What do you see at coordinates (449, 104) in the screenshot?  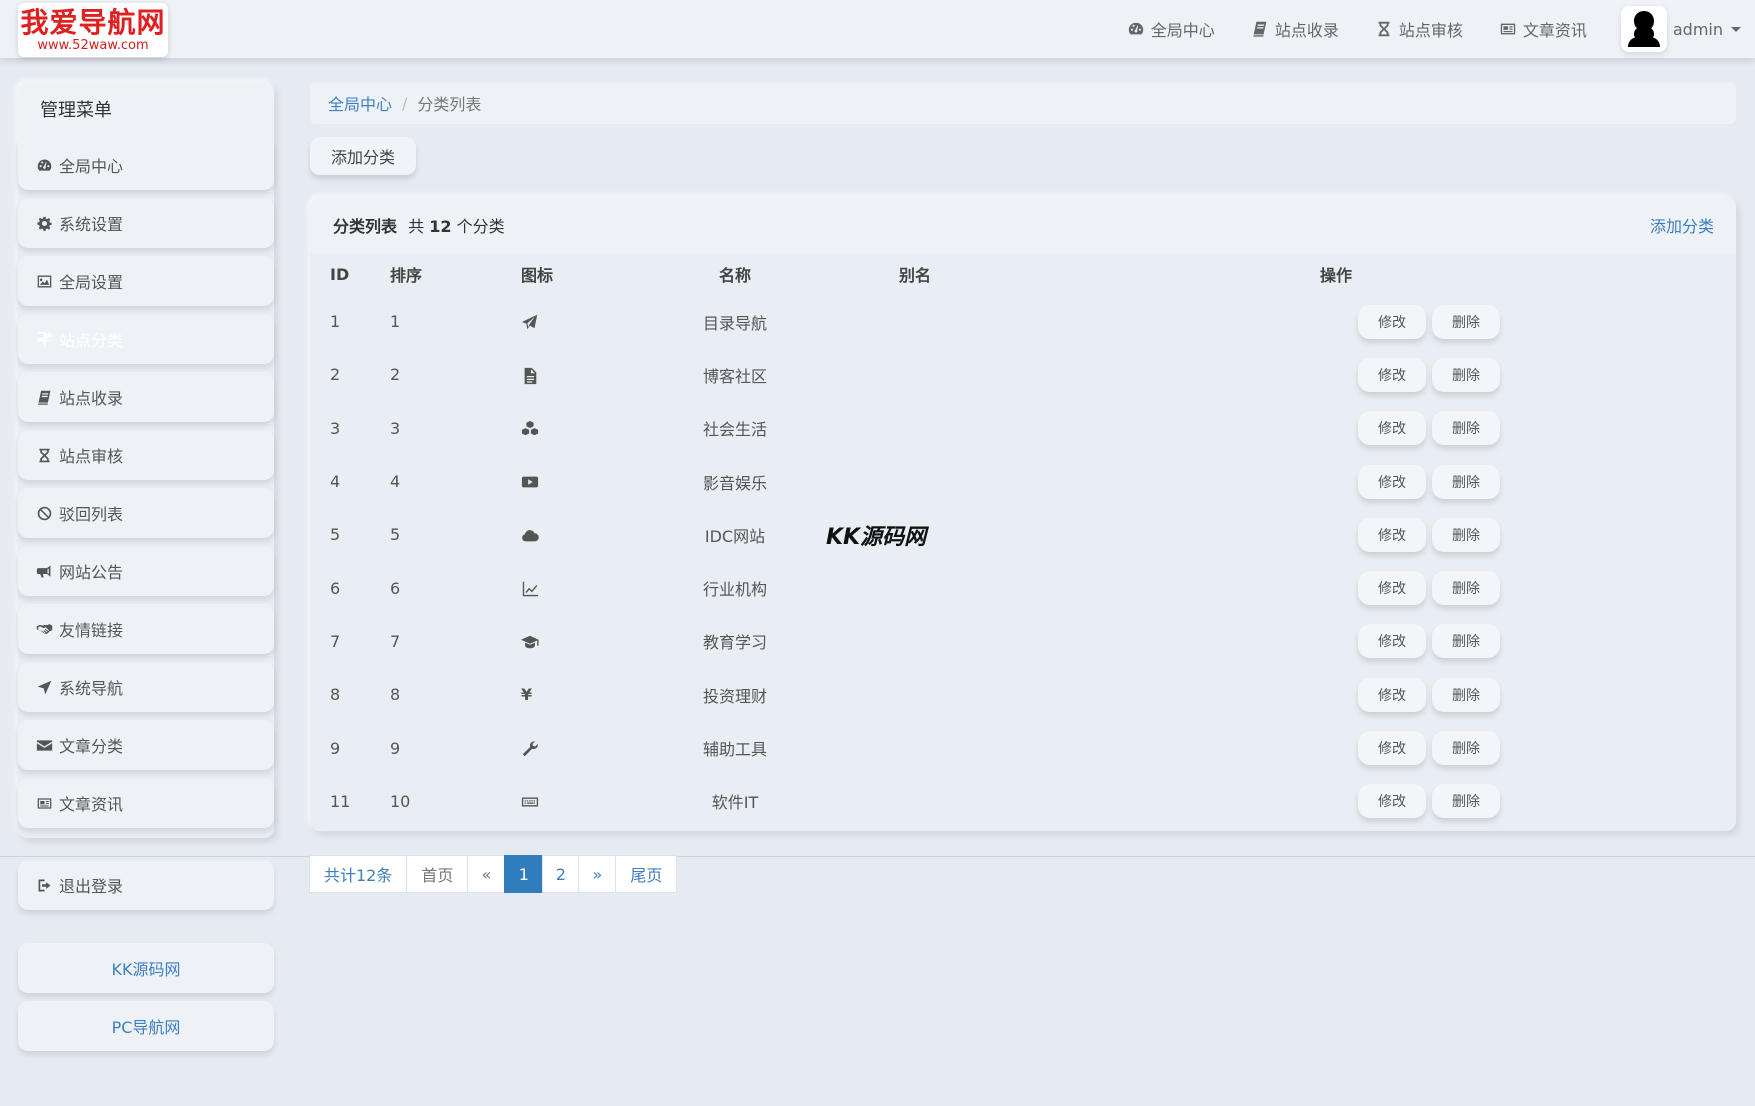 I see `breadcrumb-current: 分类列表` at bounding box center [449, 104].